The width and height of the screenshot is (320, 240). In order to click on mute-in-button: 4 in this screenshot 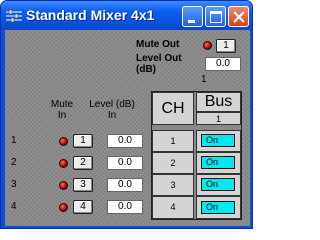, I will do `click(83, 207)`.